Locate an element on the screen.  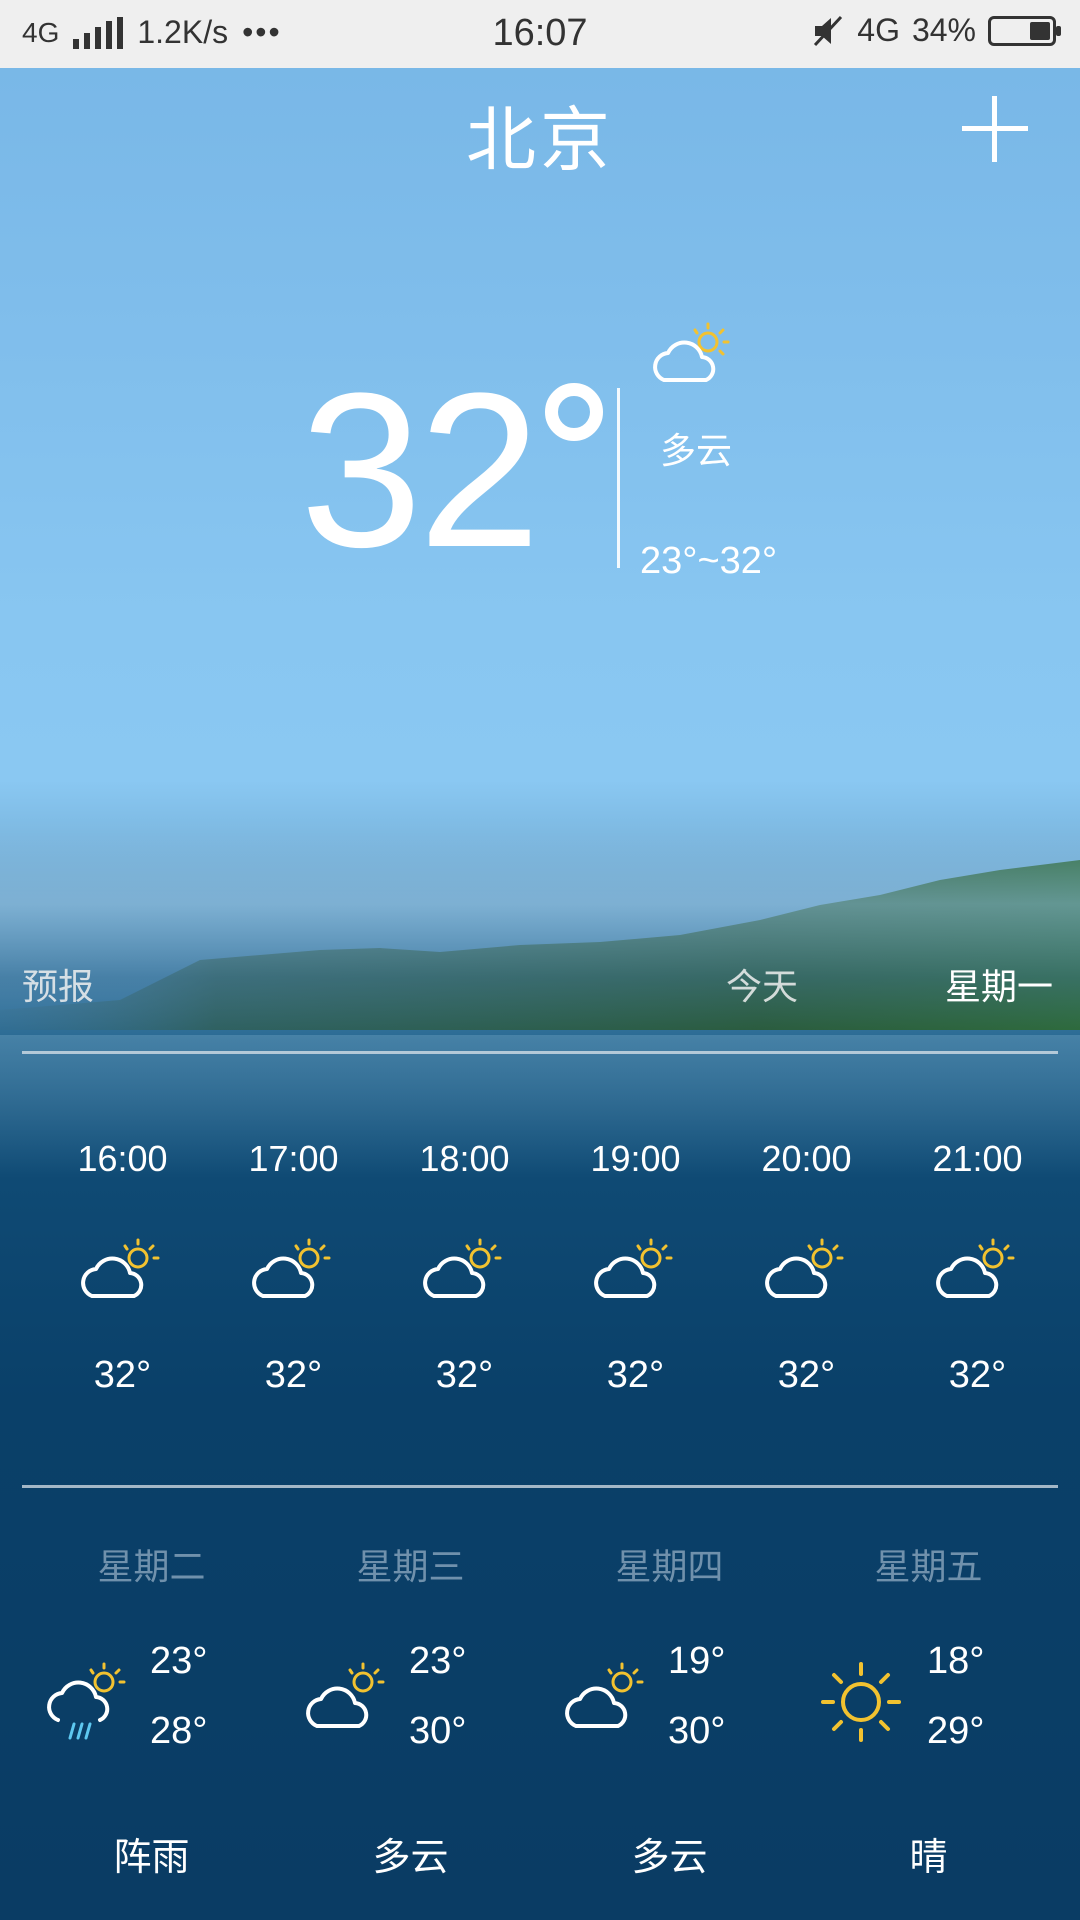
hourly-item: 16:00 32° is located at coordinates (122, 1267).